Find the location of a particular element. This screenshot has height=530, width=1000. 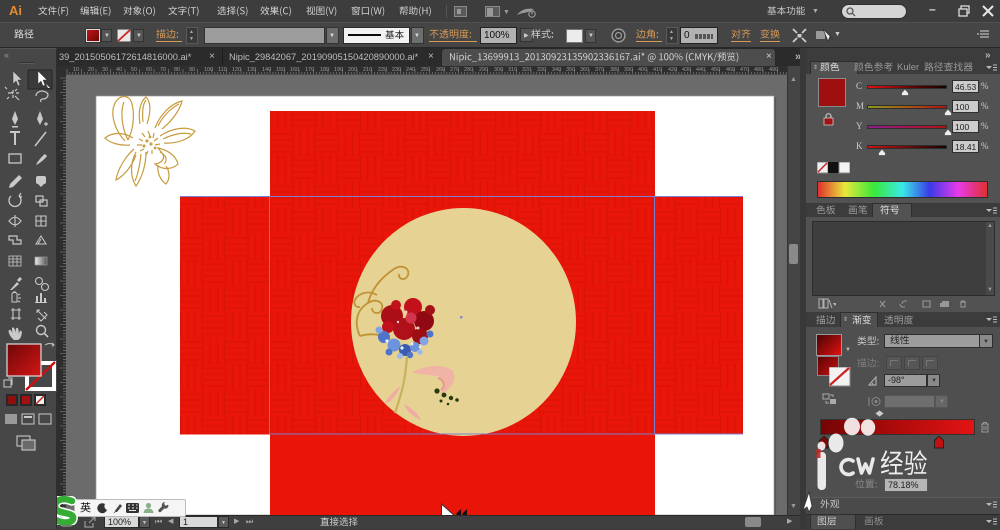

svg-text: 410 is located at coordinates (657, 70).